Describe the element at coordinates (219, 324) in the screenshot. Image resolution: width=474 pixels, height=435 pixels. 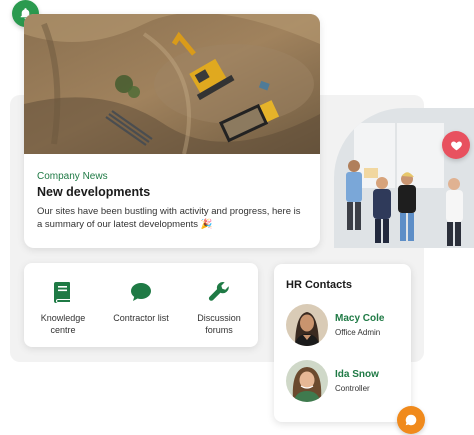
I see `quick-link-label: Discussion forums` at that location.